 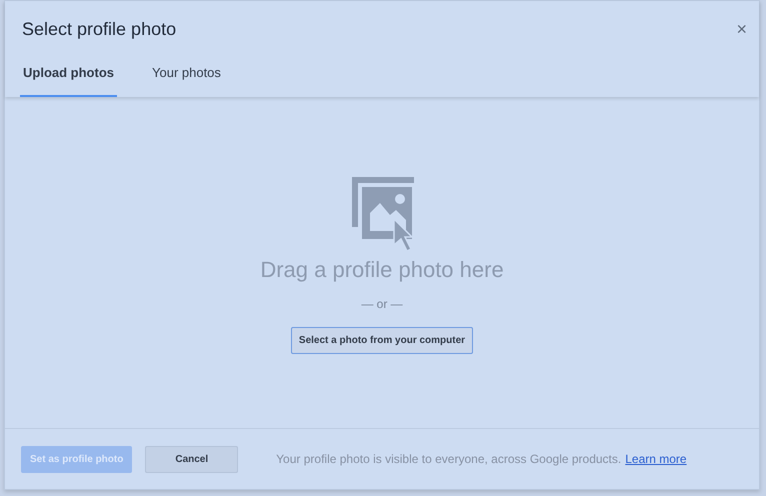 What do you see at coordinates (382, 340) in the screenshot?
I see `select-photo-button: Select a photo from your computer` at bounding box center [382, 340].